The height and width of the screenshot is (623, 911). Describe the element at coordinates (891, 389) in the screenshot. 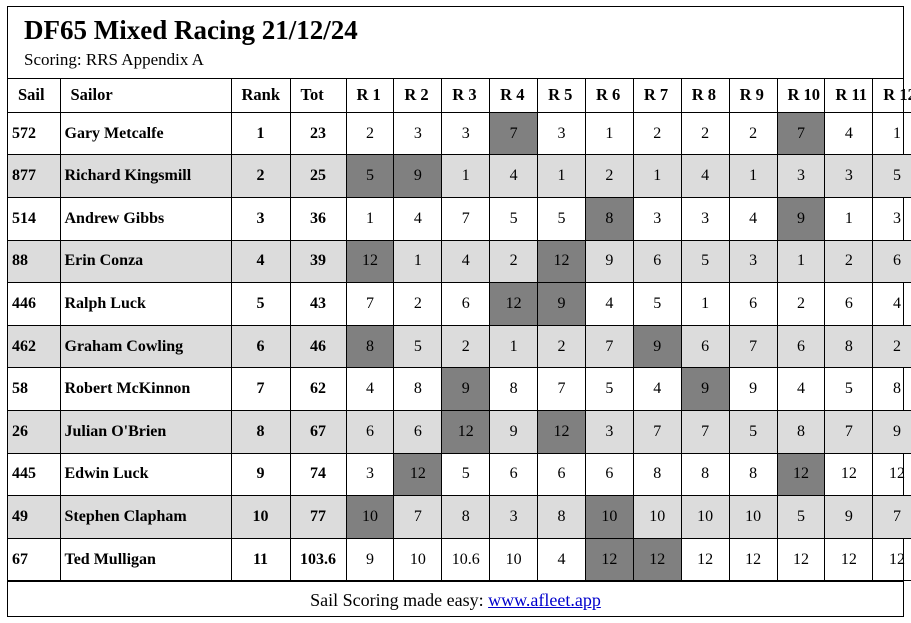

I see `cell-race-12: 8` at that location.